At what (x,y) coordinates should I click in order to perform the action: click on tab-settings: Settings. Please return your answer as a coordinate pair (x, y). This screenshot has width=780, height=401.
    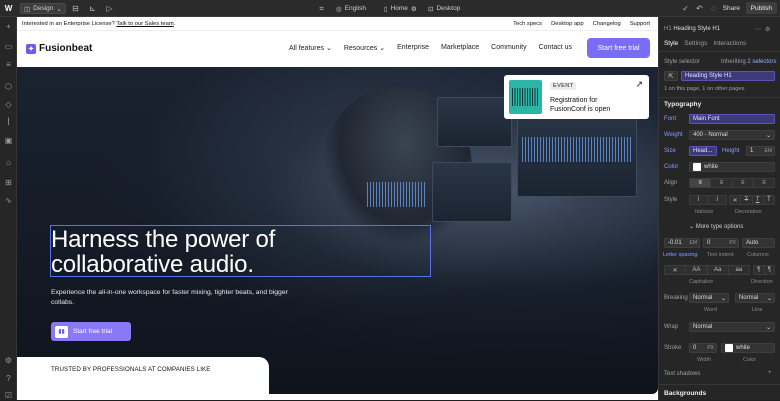
    Looking at the image, I should click on (695, 43).